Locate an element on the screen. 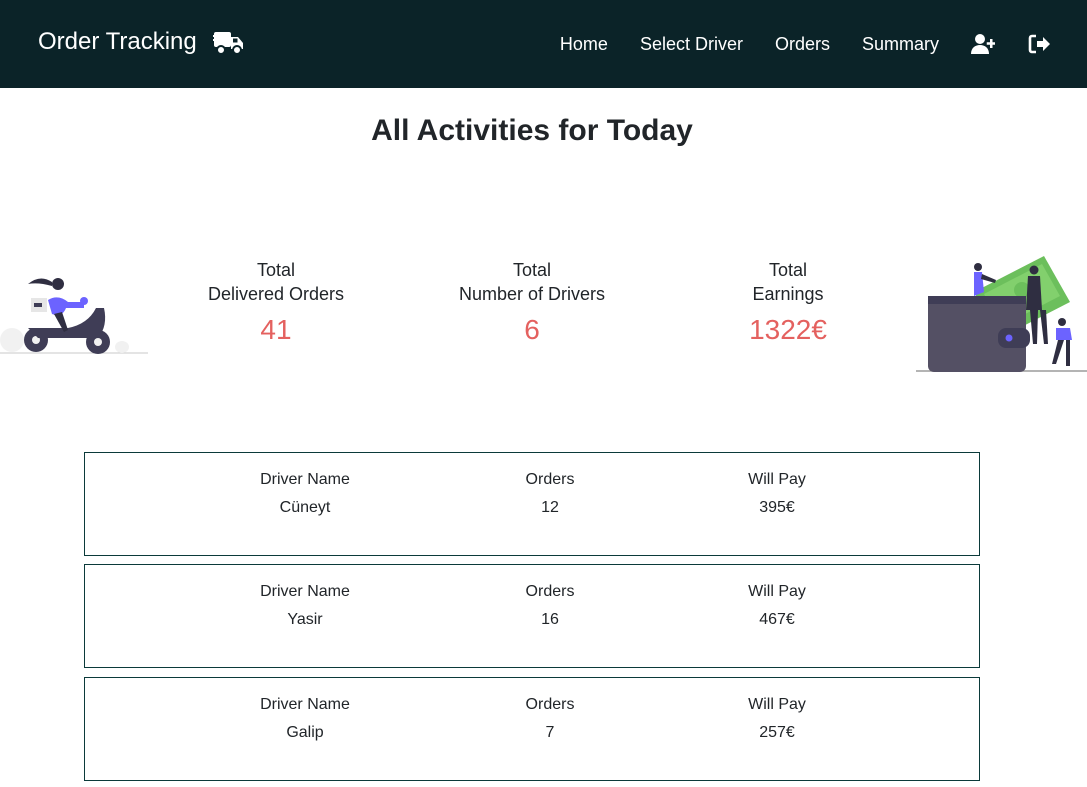 The height and width of the screenshot is (787, 1087). nav-home: Home is located at coordinates (584, 44).